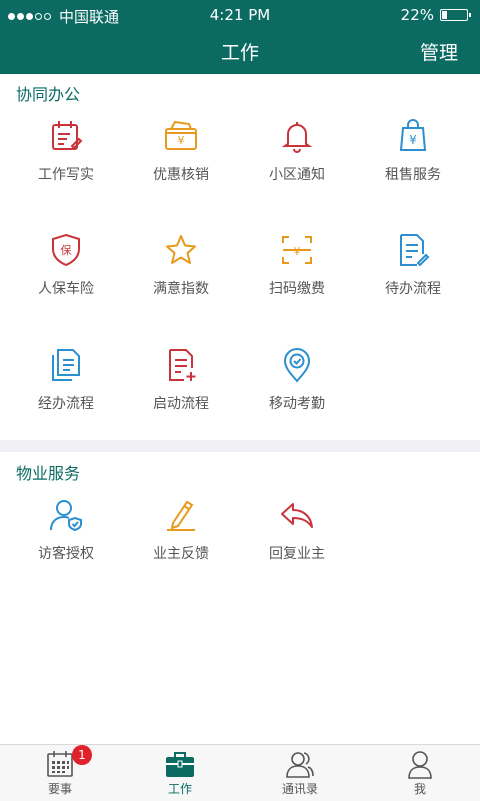 The height and width of the screenshot is (801, 480). I want to click on document-add-icon, so click(182, 365).